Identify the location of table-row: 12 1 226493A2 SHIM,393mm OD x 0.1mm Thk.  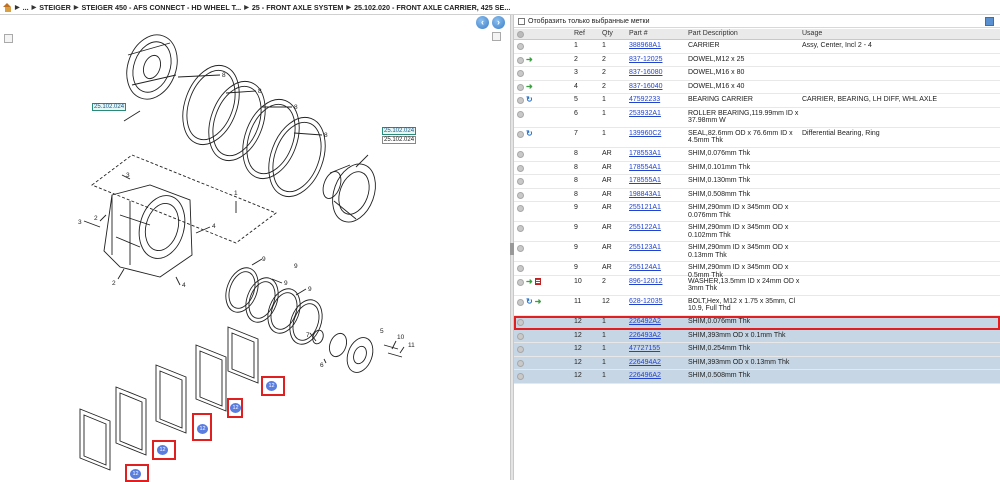
(757, 336).